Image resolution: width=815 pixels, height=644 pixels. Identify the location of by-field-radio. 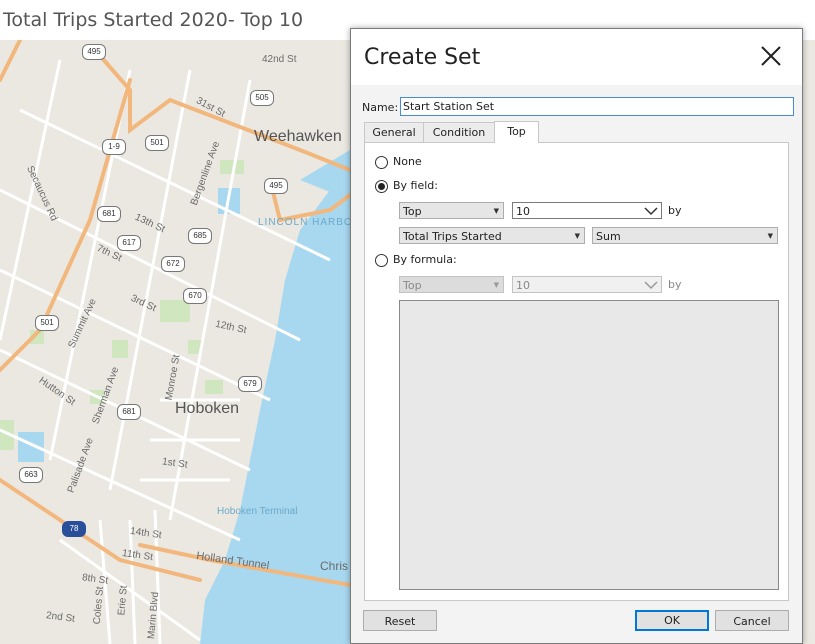
(381, 186).